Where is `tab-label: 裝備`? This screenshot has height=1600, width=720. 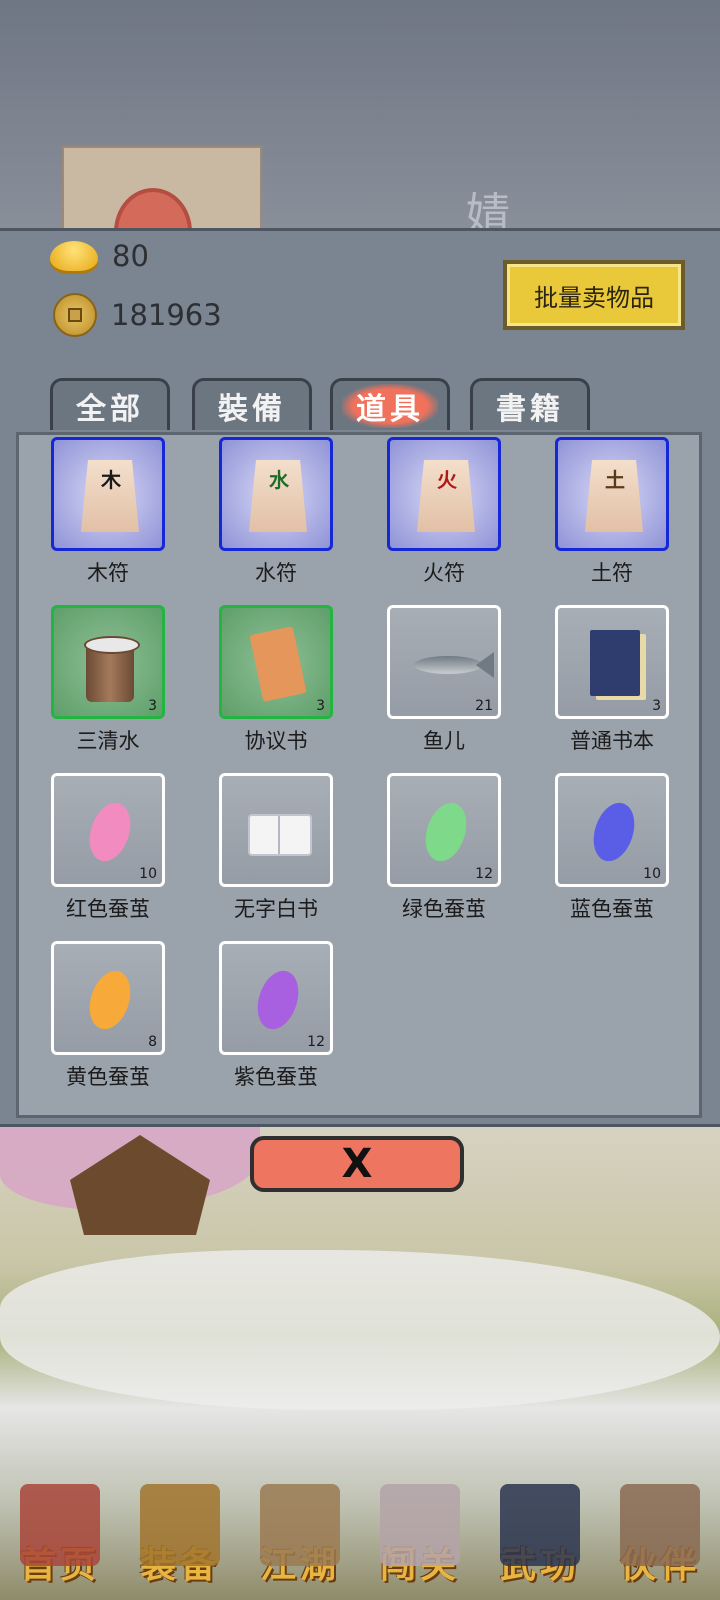 tab-label: 裝備 is located at coordinates (252, 409).